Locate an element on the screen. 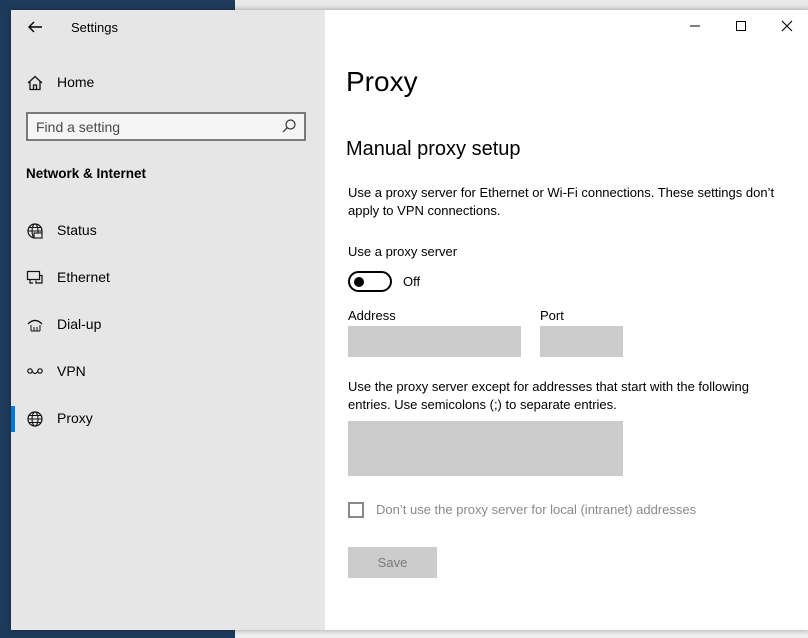 The height and width of the screenshot is (638, 808). close-button is located at coordinates (786, 26).